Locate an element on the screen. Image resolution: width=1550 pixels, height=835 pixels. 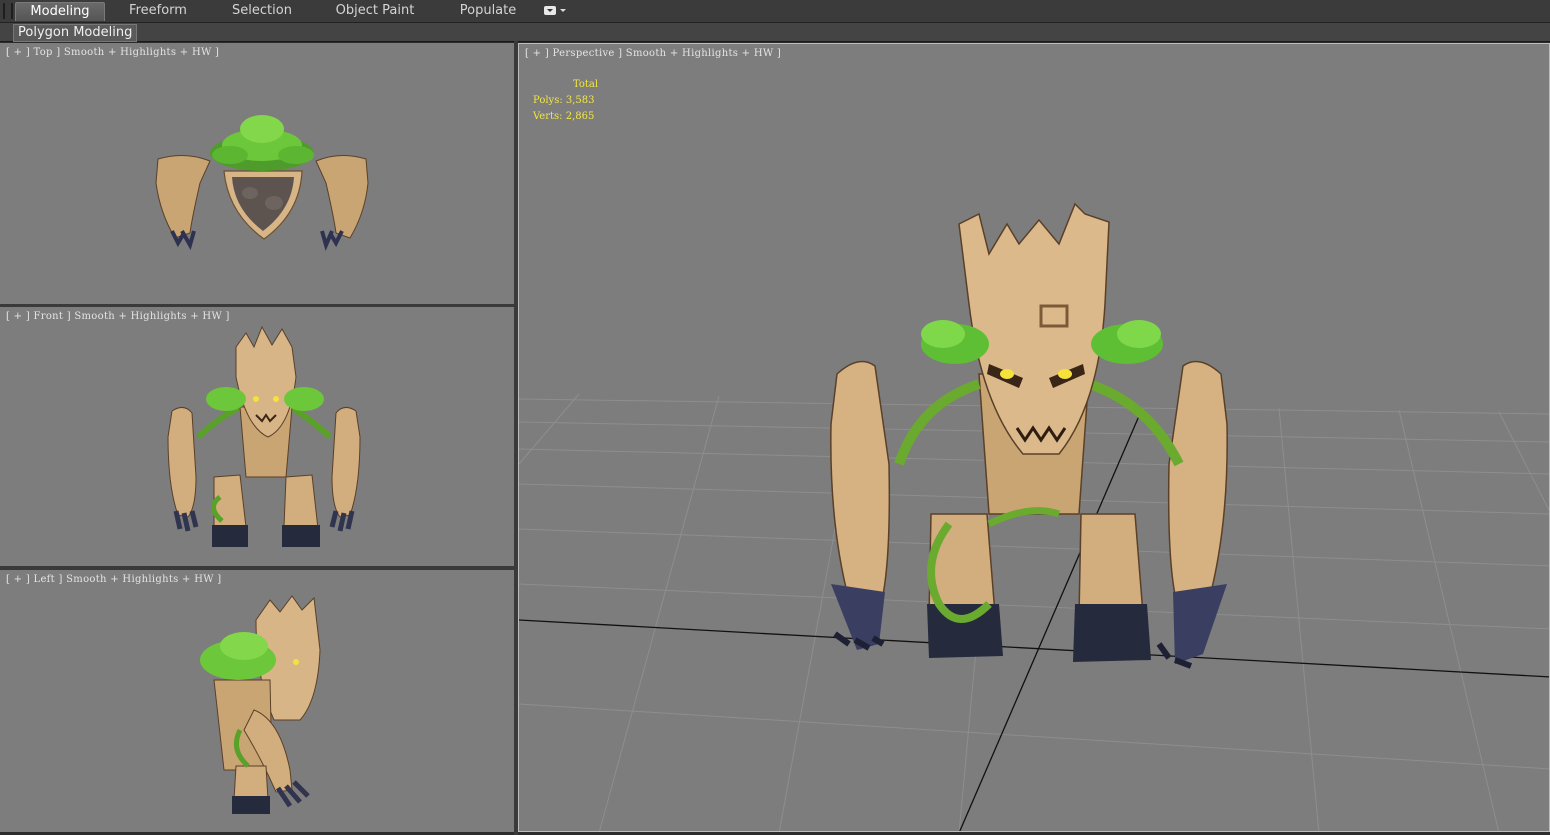
treant-model-top-view is located at coordinates (262, 183).